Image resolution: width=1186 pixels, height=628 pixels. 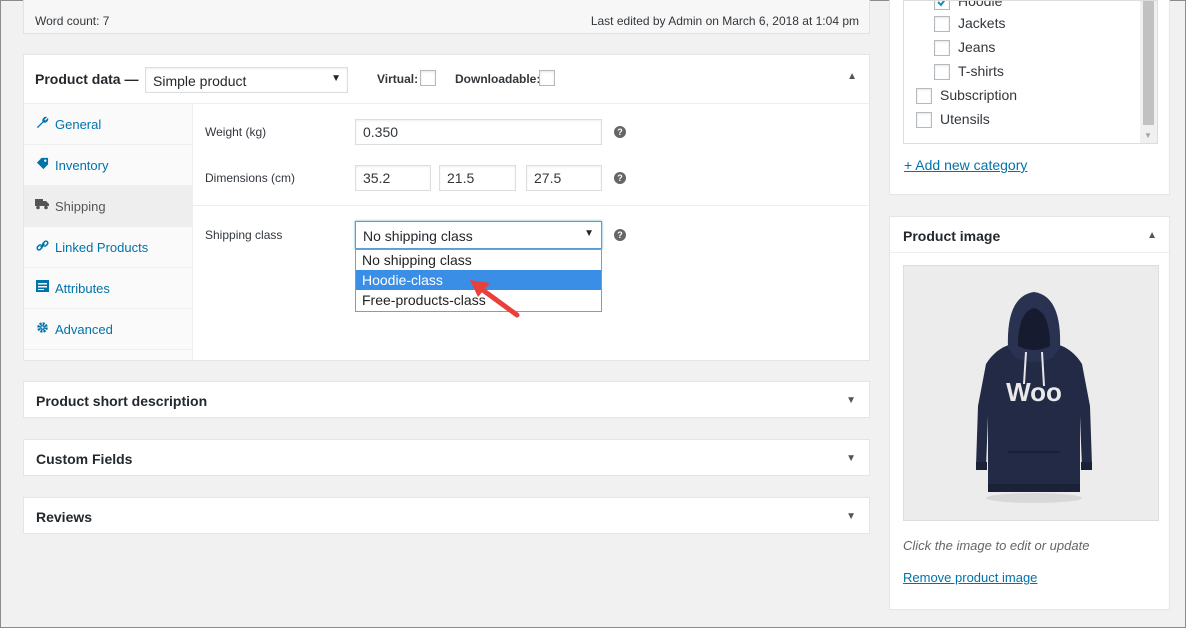 I want to click on product-type-value: Simple product, so click(x=200, y=81).